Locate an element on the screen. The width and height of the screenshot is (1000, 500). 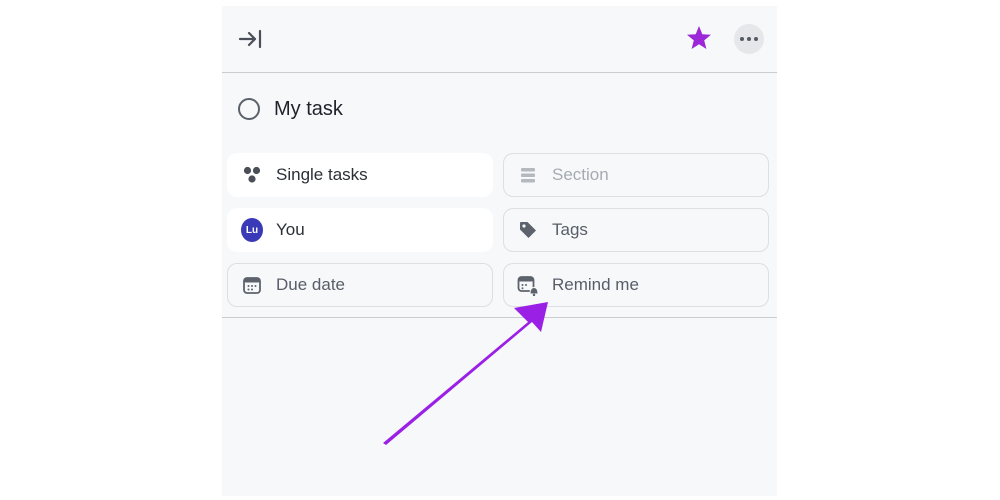
more-options-icon is located at coordinates (749, 39).